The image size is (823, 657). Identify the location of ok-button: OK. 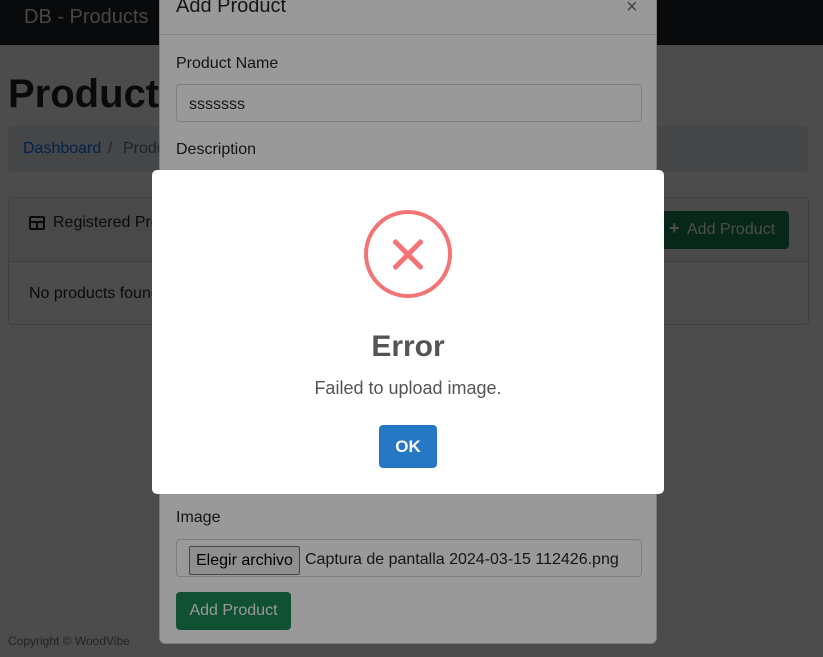
(408, 446).